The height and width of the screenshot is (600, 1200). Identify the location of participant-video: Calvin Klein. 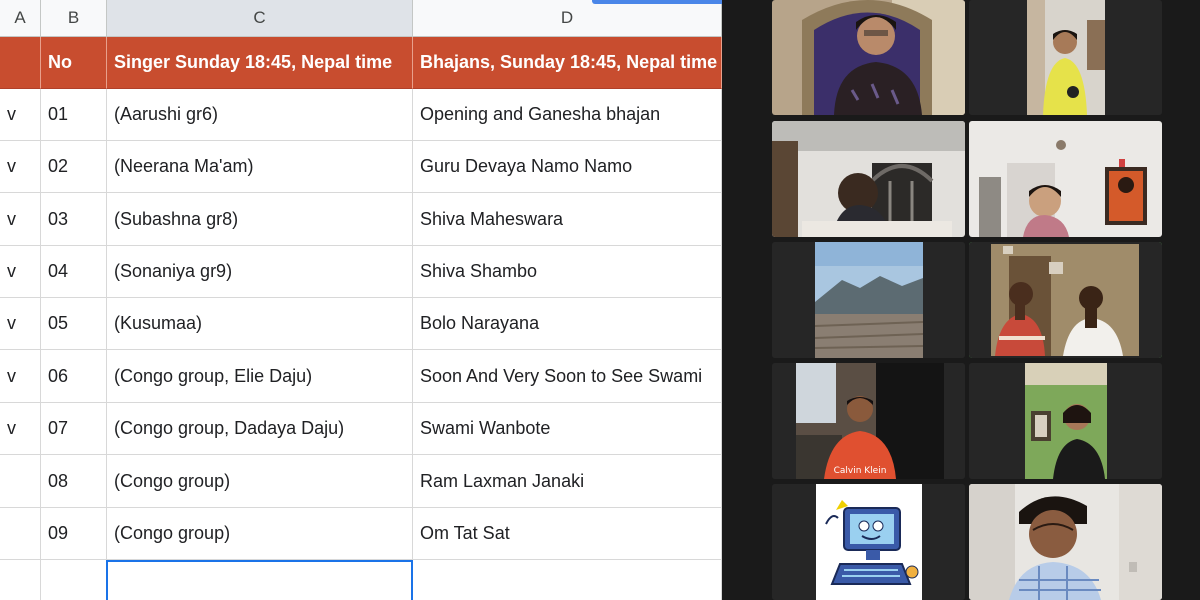
(868, 421).